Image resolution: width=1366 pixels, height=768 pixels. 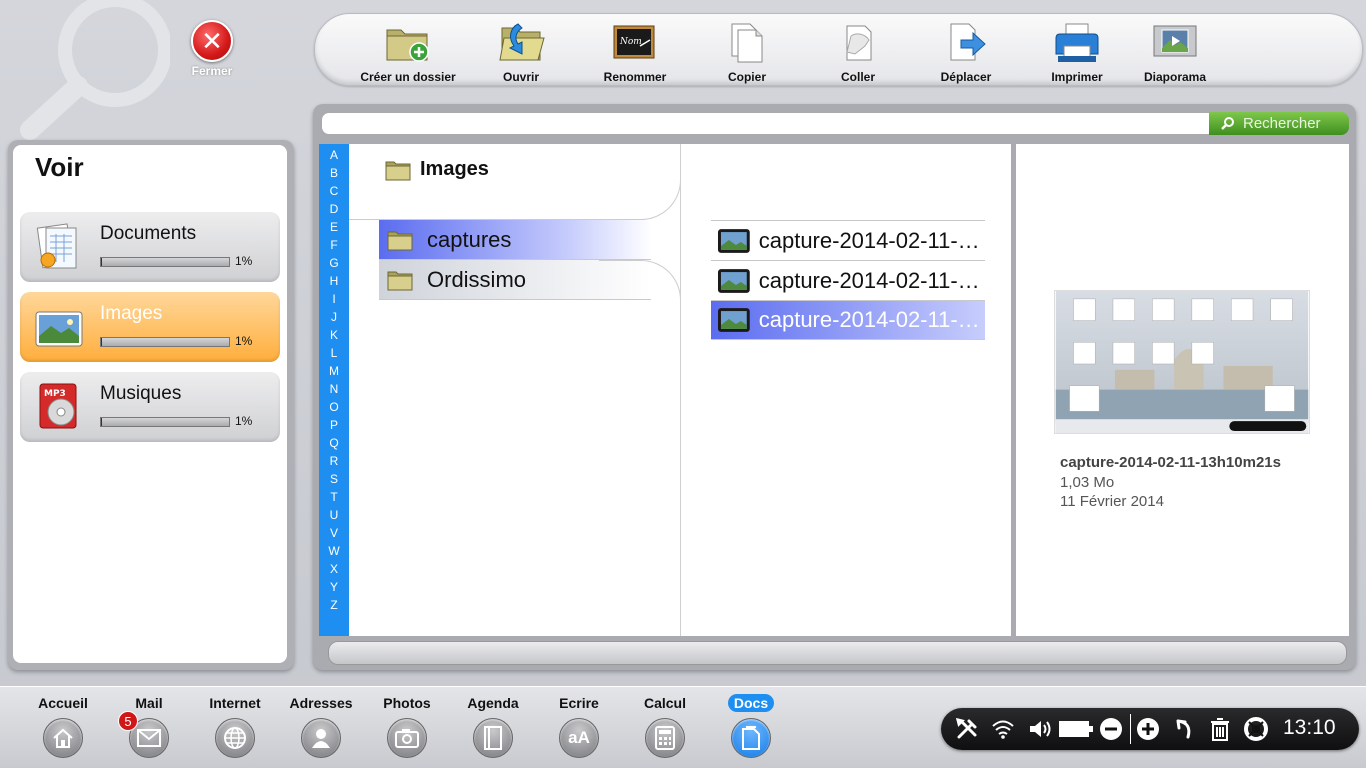 I want to click on image-file-icon, so click(x=733, y=280).